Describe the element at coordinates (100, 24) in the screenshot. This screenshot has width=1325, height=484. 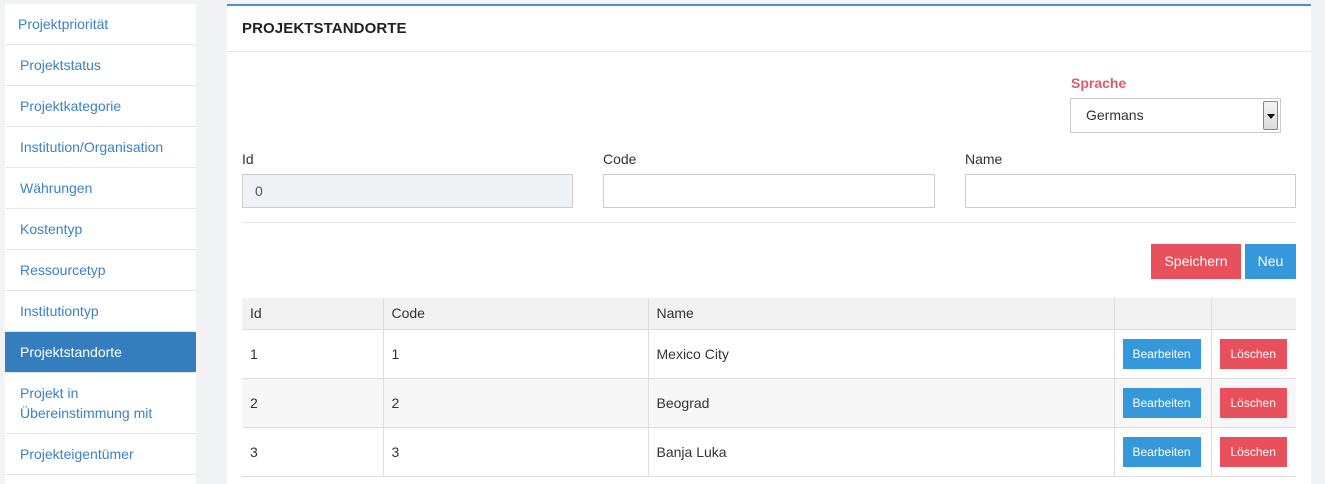
I see `sidebar-item-projektprioritaet: Projektpriorität` at that location.